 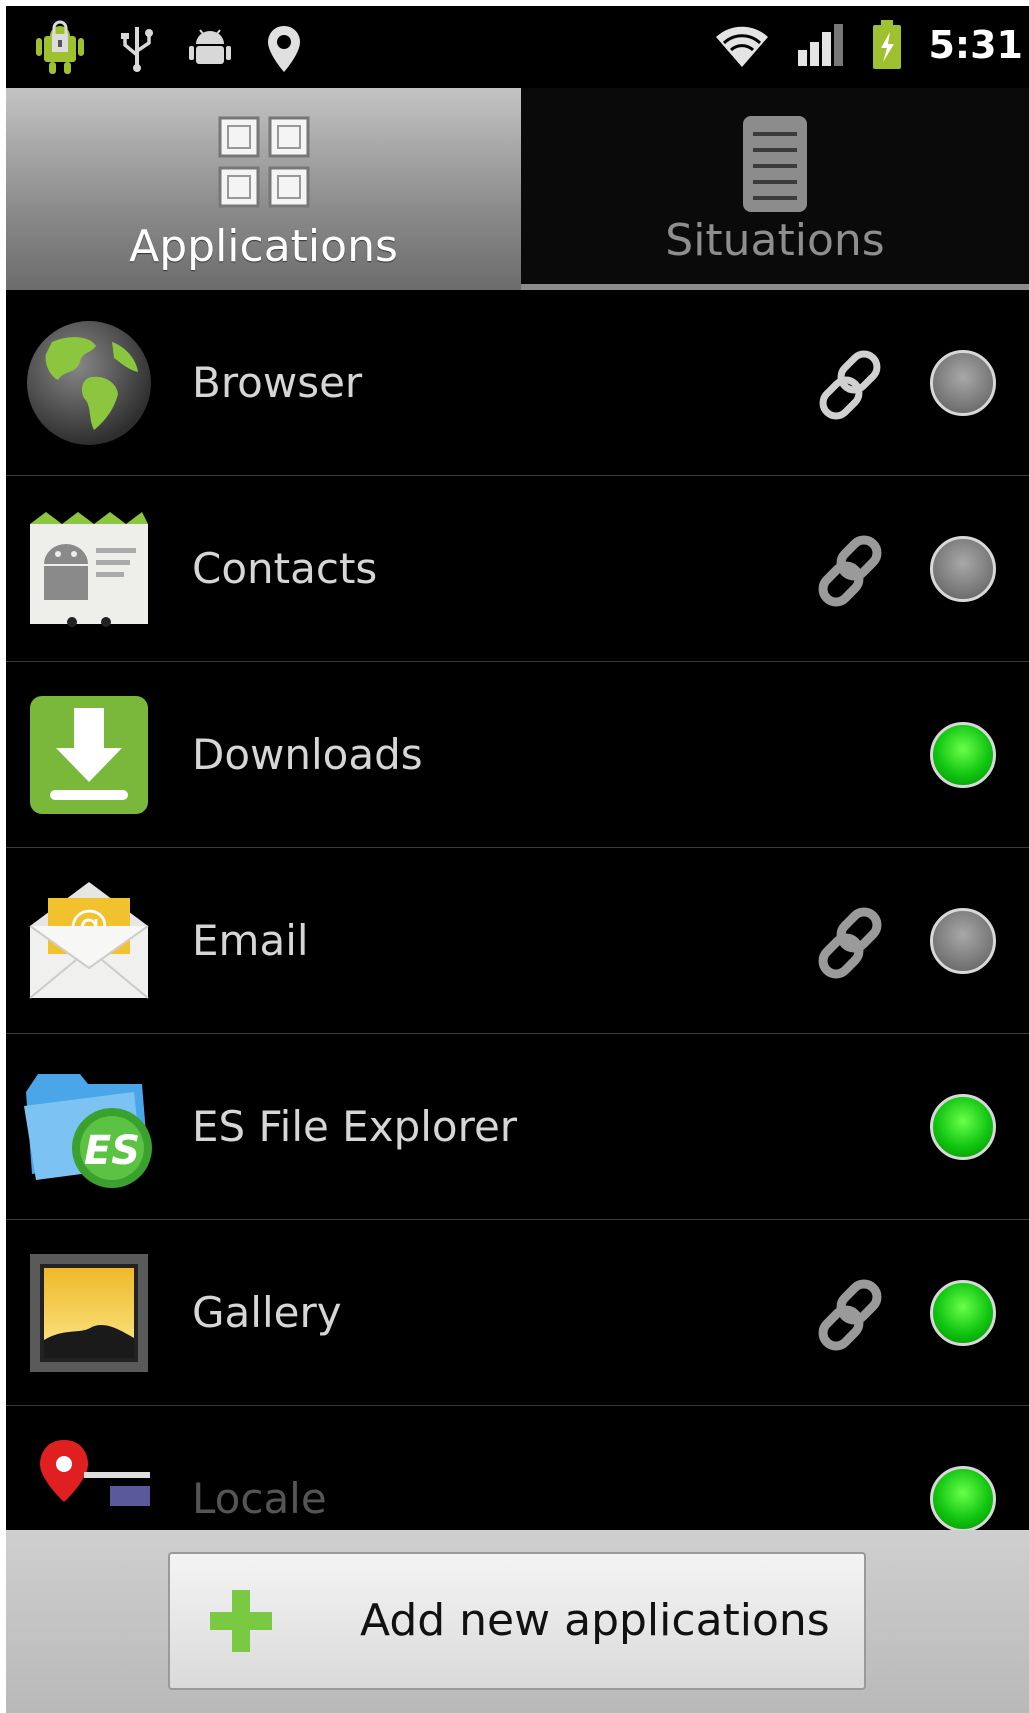 What do you see at coordinates (742, 46) in the screenshot?
I see `wifi-icon` at bounding box center [742, 46].